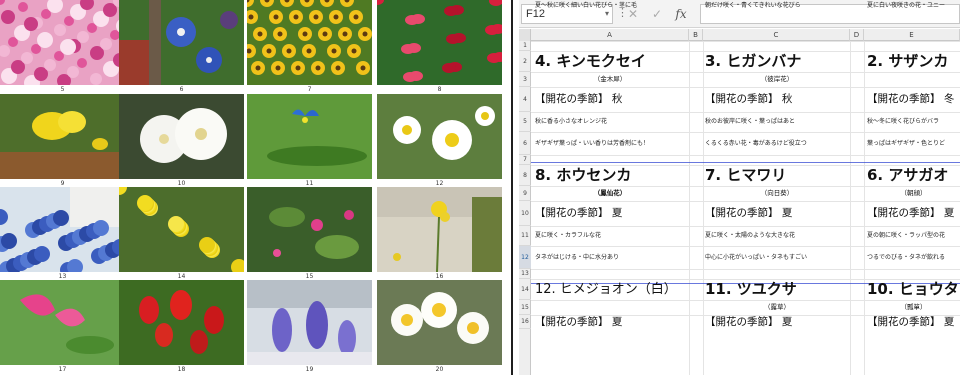 Image resolution: width=960 pixels, height=375 pixels. What do you see at coordinates (903, 121) in the screenshot?
I see `description-line-1: 秋〜冬に咲く花びらがバラ` at bounding box center [903, 121].